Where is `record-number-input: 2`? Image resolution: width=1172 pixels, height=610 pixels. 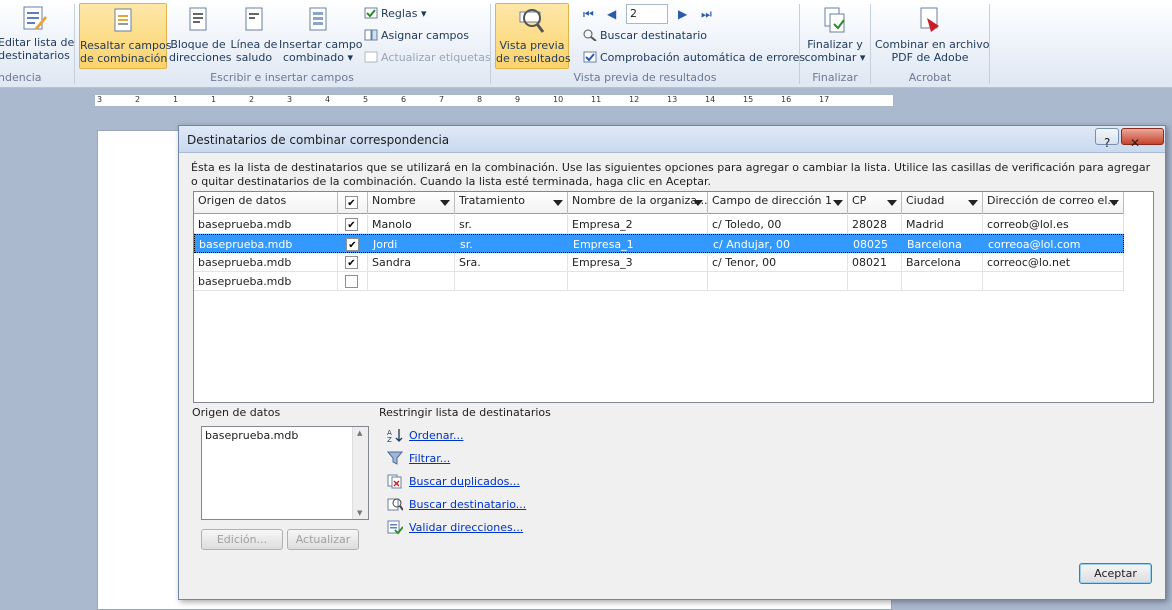 record-number-input: 2 is located at coordinates (647, 14).